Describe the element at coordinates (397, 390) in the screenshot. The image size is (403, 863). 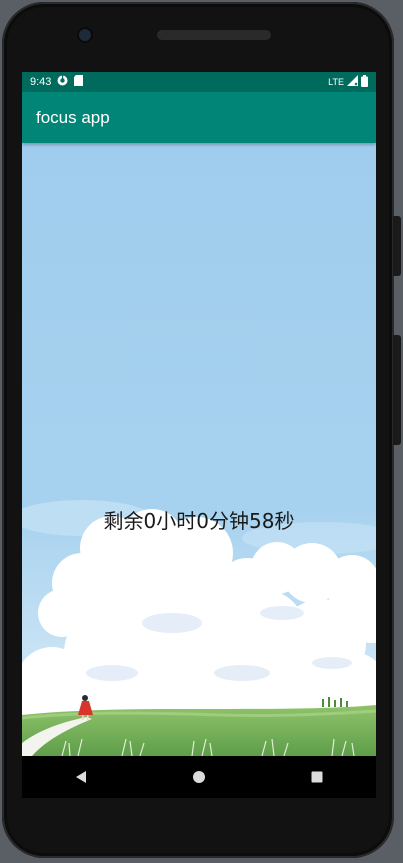
I see `volume-button` at that location.